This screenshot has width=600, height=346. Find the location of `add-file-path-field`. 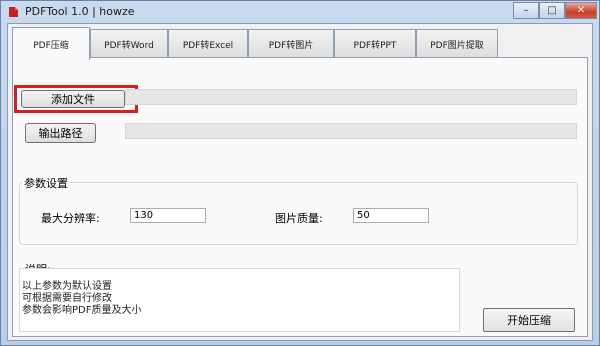

add-file-path-field is located at coordinates (351, 97).